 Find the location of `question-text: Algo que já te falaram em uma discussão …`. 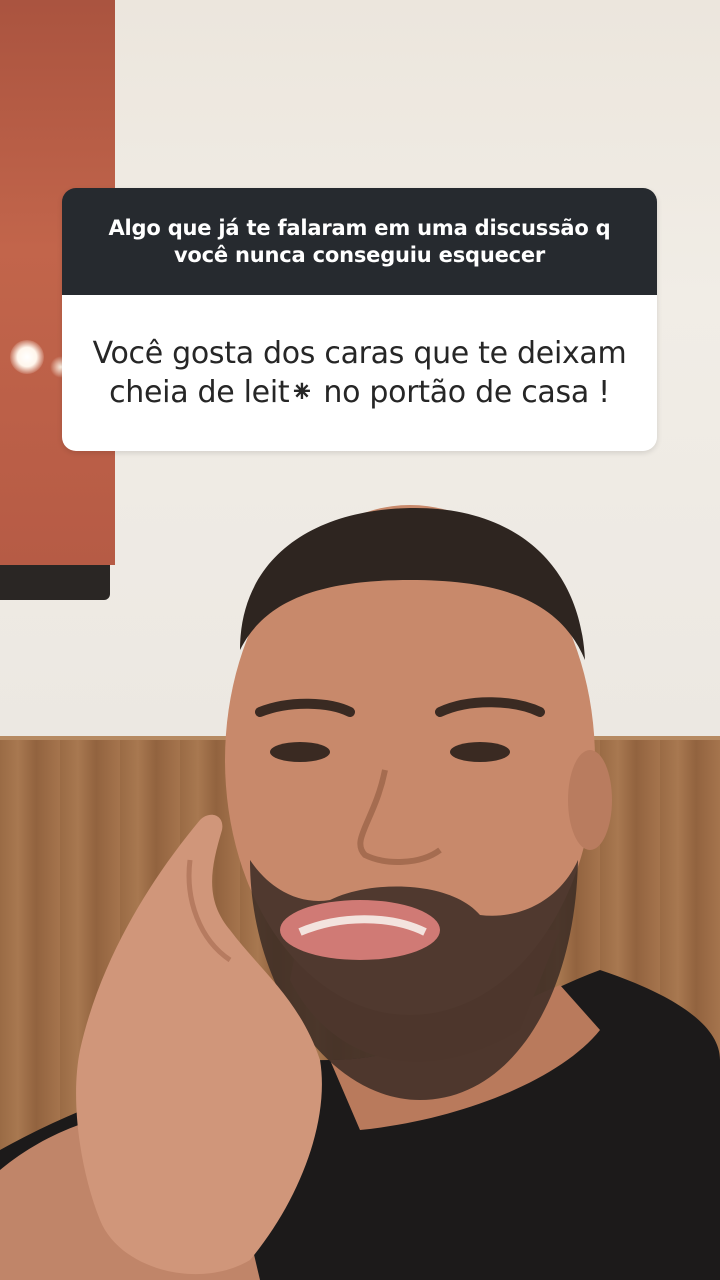

question-text: Algo que já te falaram em uma discussão … is located at coordinates (359, 241).